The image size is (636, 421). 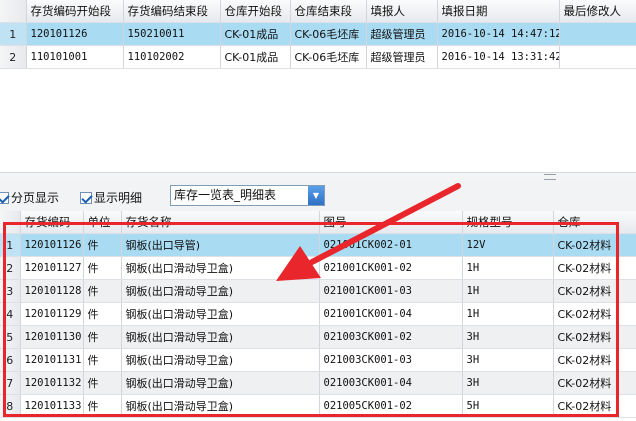 What do you see at coordinates (402, 11) in the screenshot?
I see `column-header-reporter: 填报人` at bounding box center [402, 11].